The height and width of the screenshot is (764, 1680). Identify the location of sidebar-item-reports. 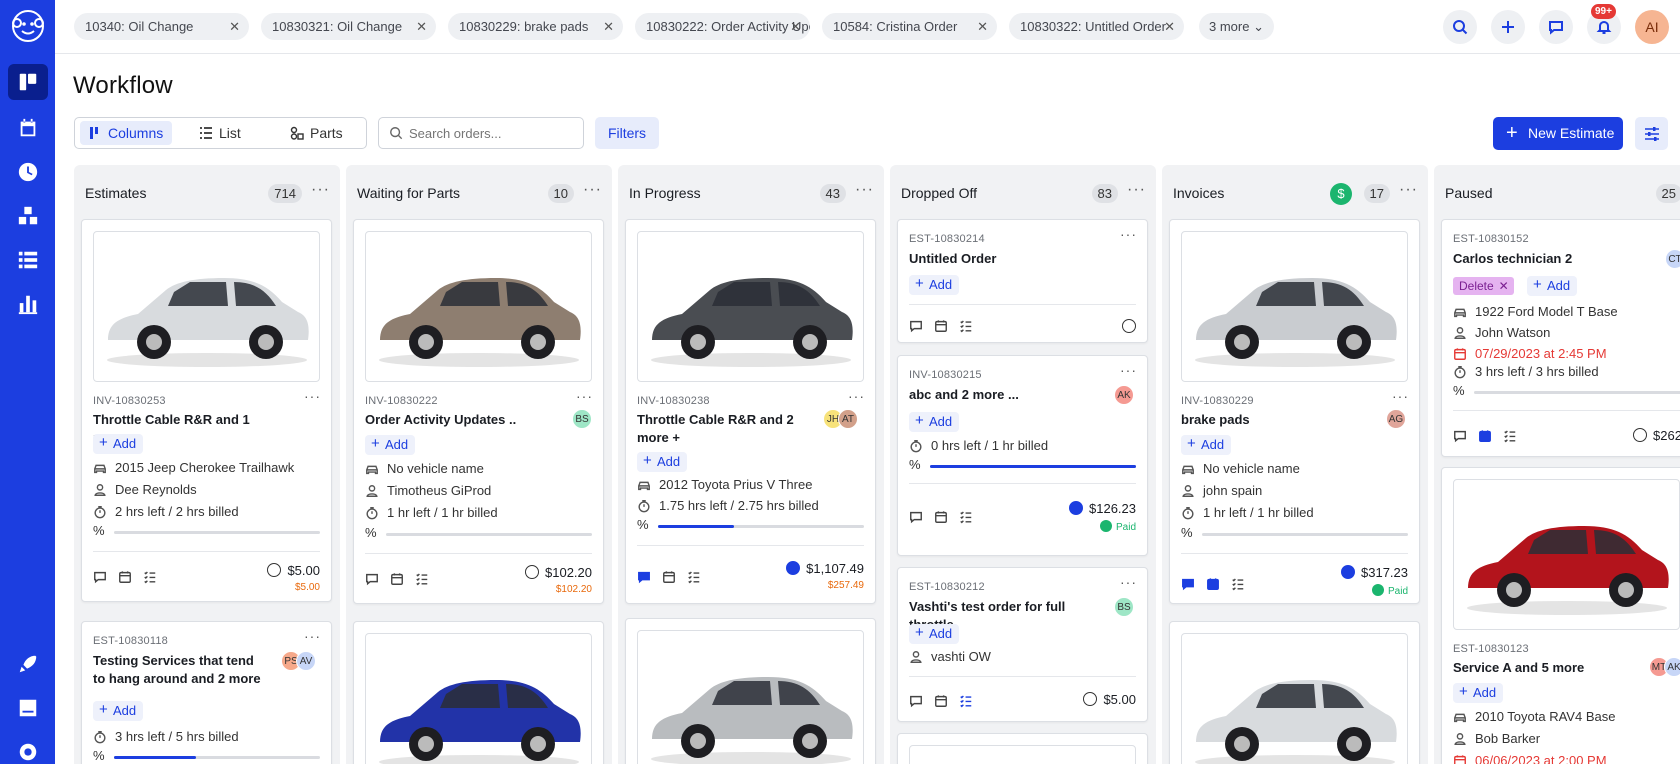
(28, 304).